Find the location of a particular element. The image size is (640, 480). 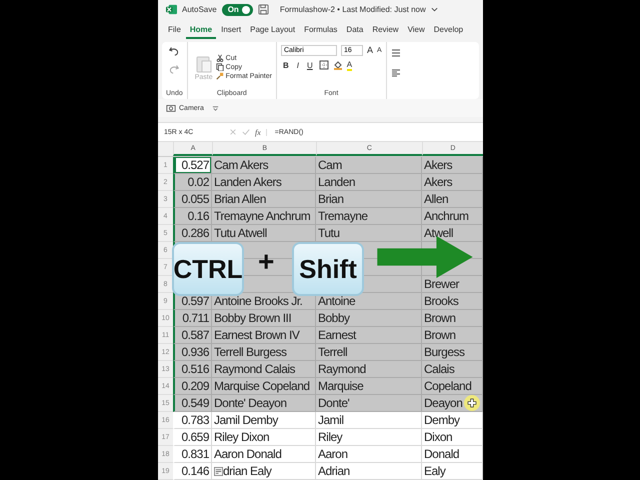

cell-text: 0.146 is located at coordinates (195, 471).